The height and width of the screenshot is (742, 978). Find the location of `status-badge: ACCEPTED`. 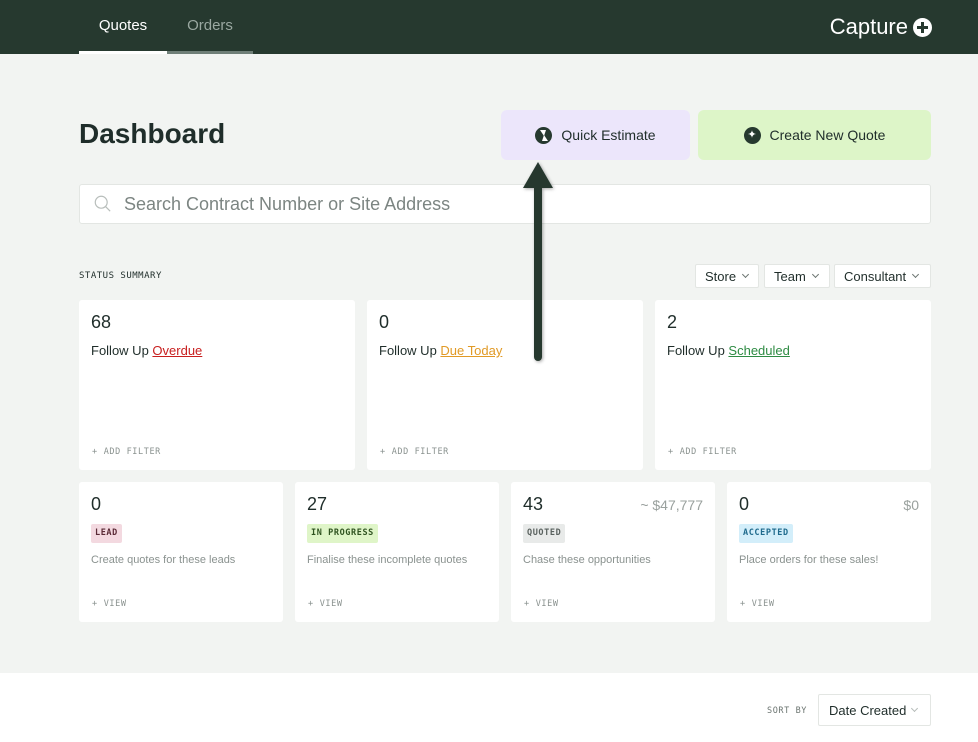

status-badge: ACCEPTED is located at coordinates (766, 533).